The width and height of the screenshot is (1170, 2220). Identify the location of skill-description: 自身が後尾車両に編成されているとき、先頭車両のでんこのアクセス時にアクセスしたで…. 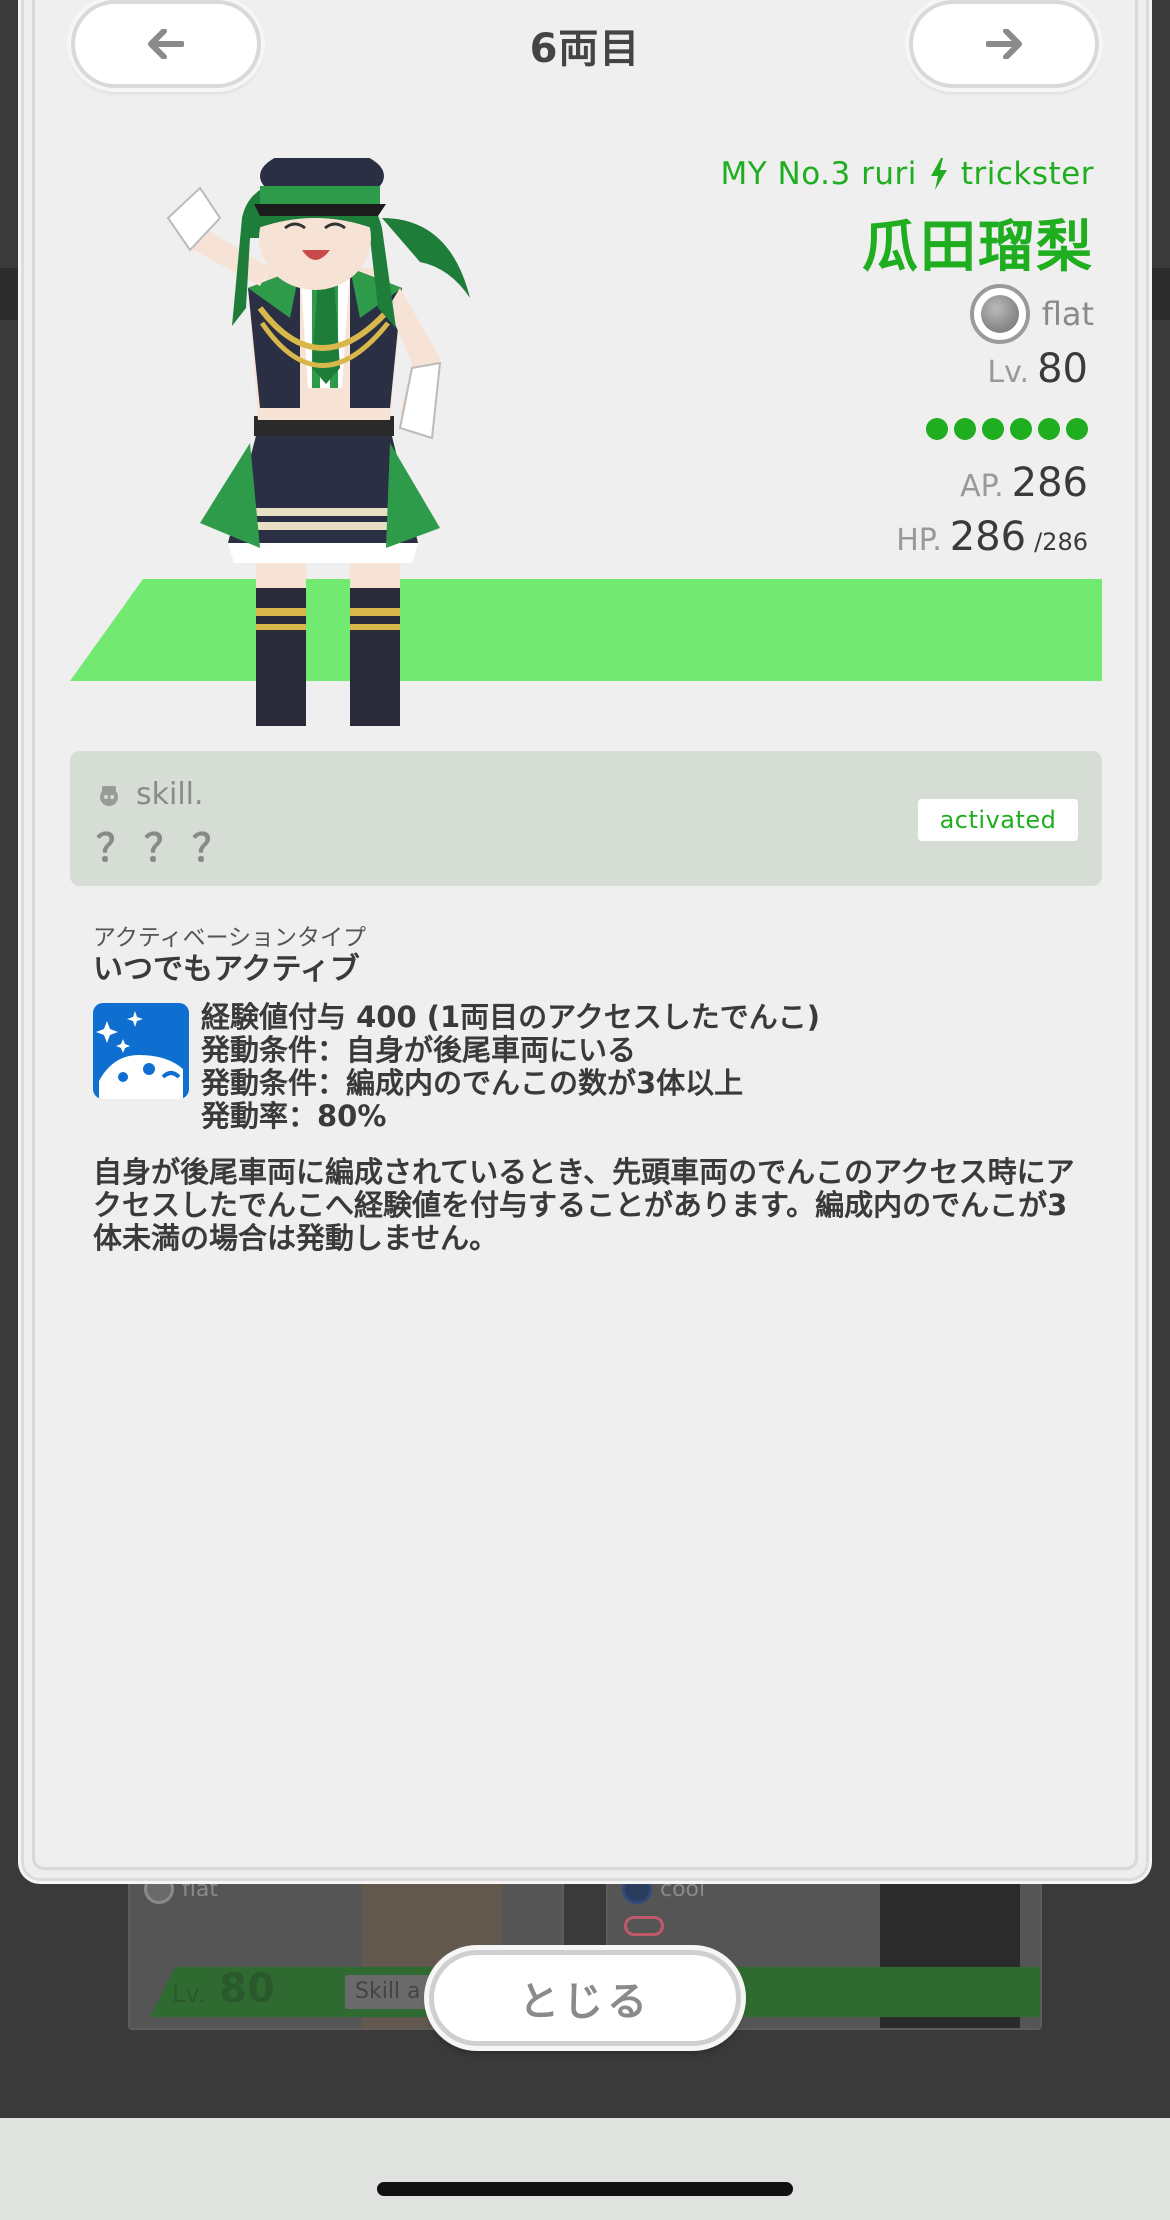
(584, 1205).